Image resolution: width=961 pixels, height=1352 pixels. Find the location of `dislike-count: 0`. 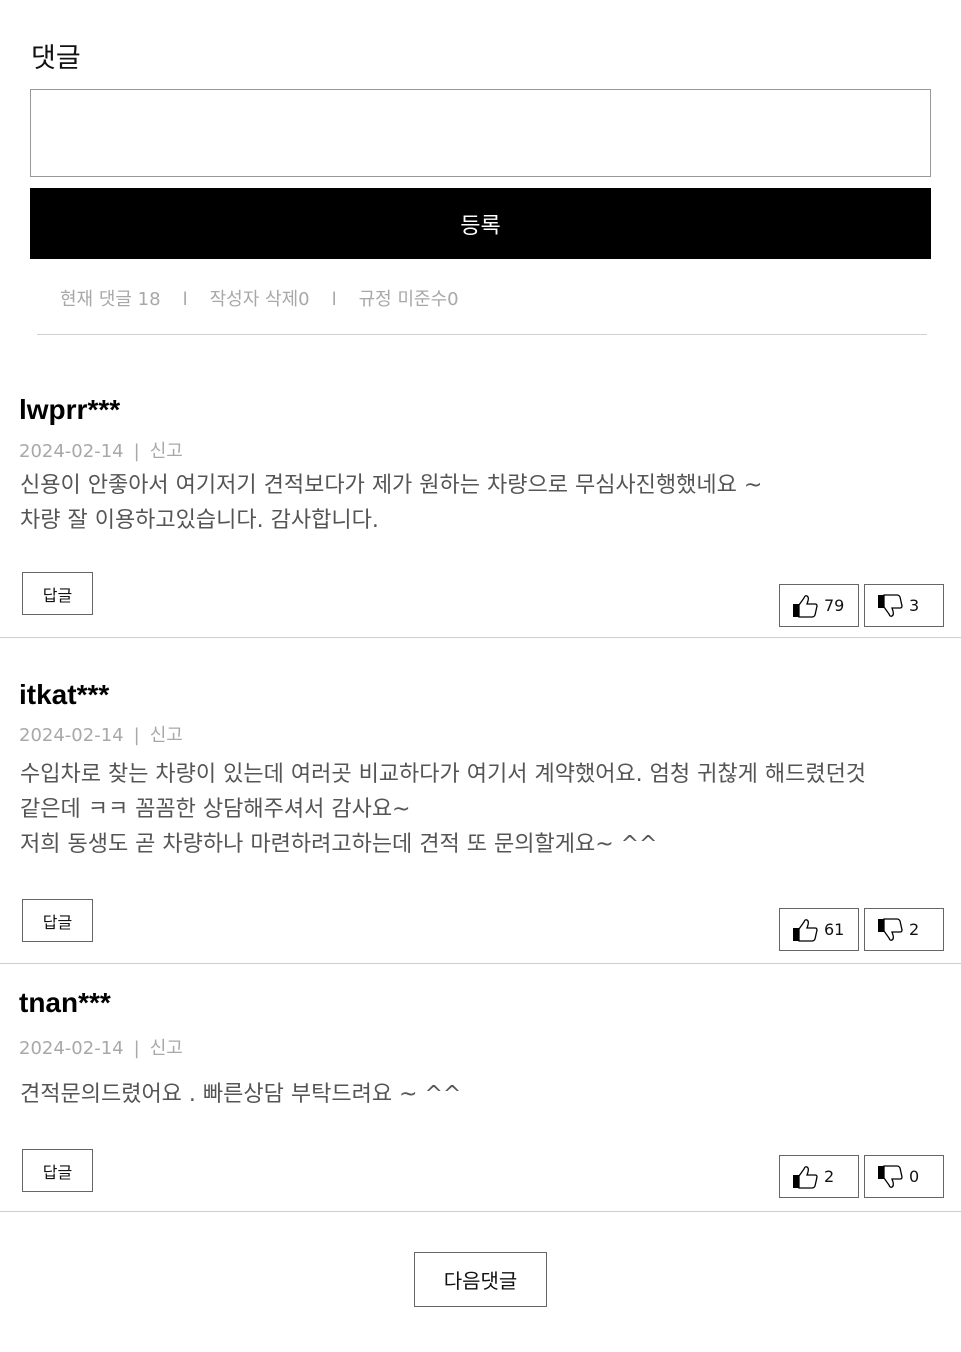

dislike-count: 0 is located at coordinates (914, 1176).